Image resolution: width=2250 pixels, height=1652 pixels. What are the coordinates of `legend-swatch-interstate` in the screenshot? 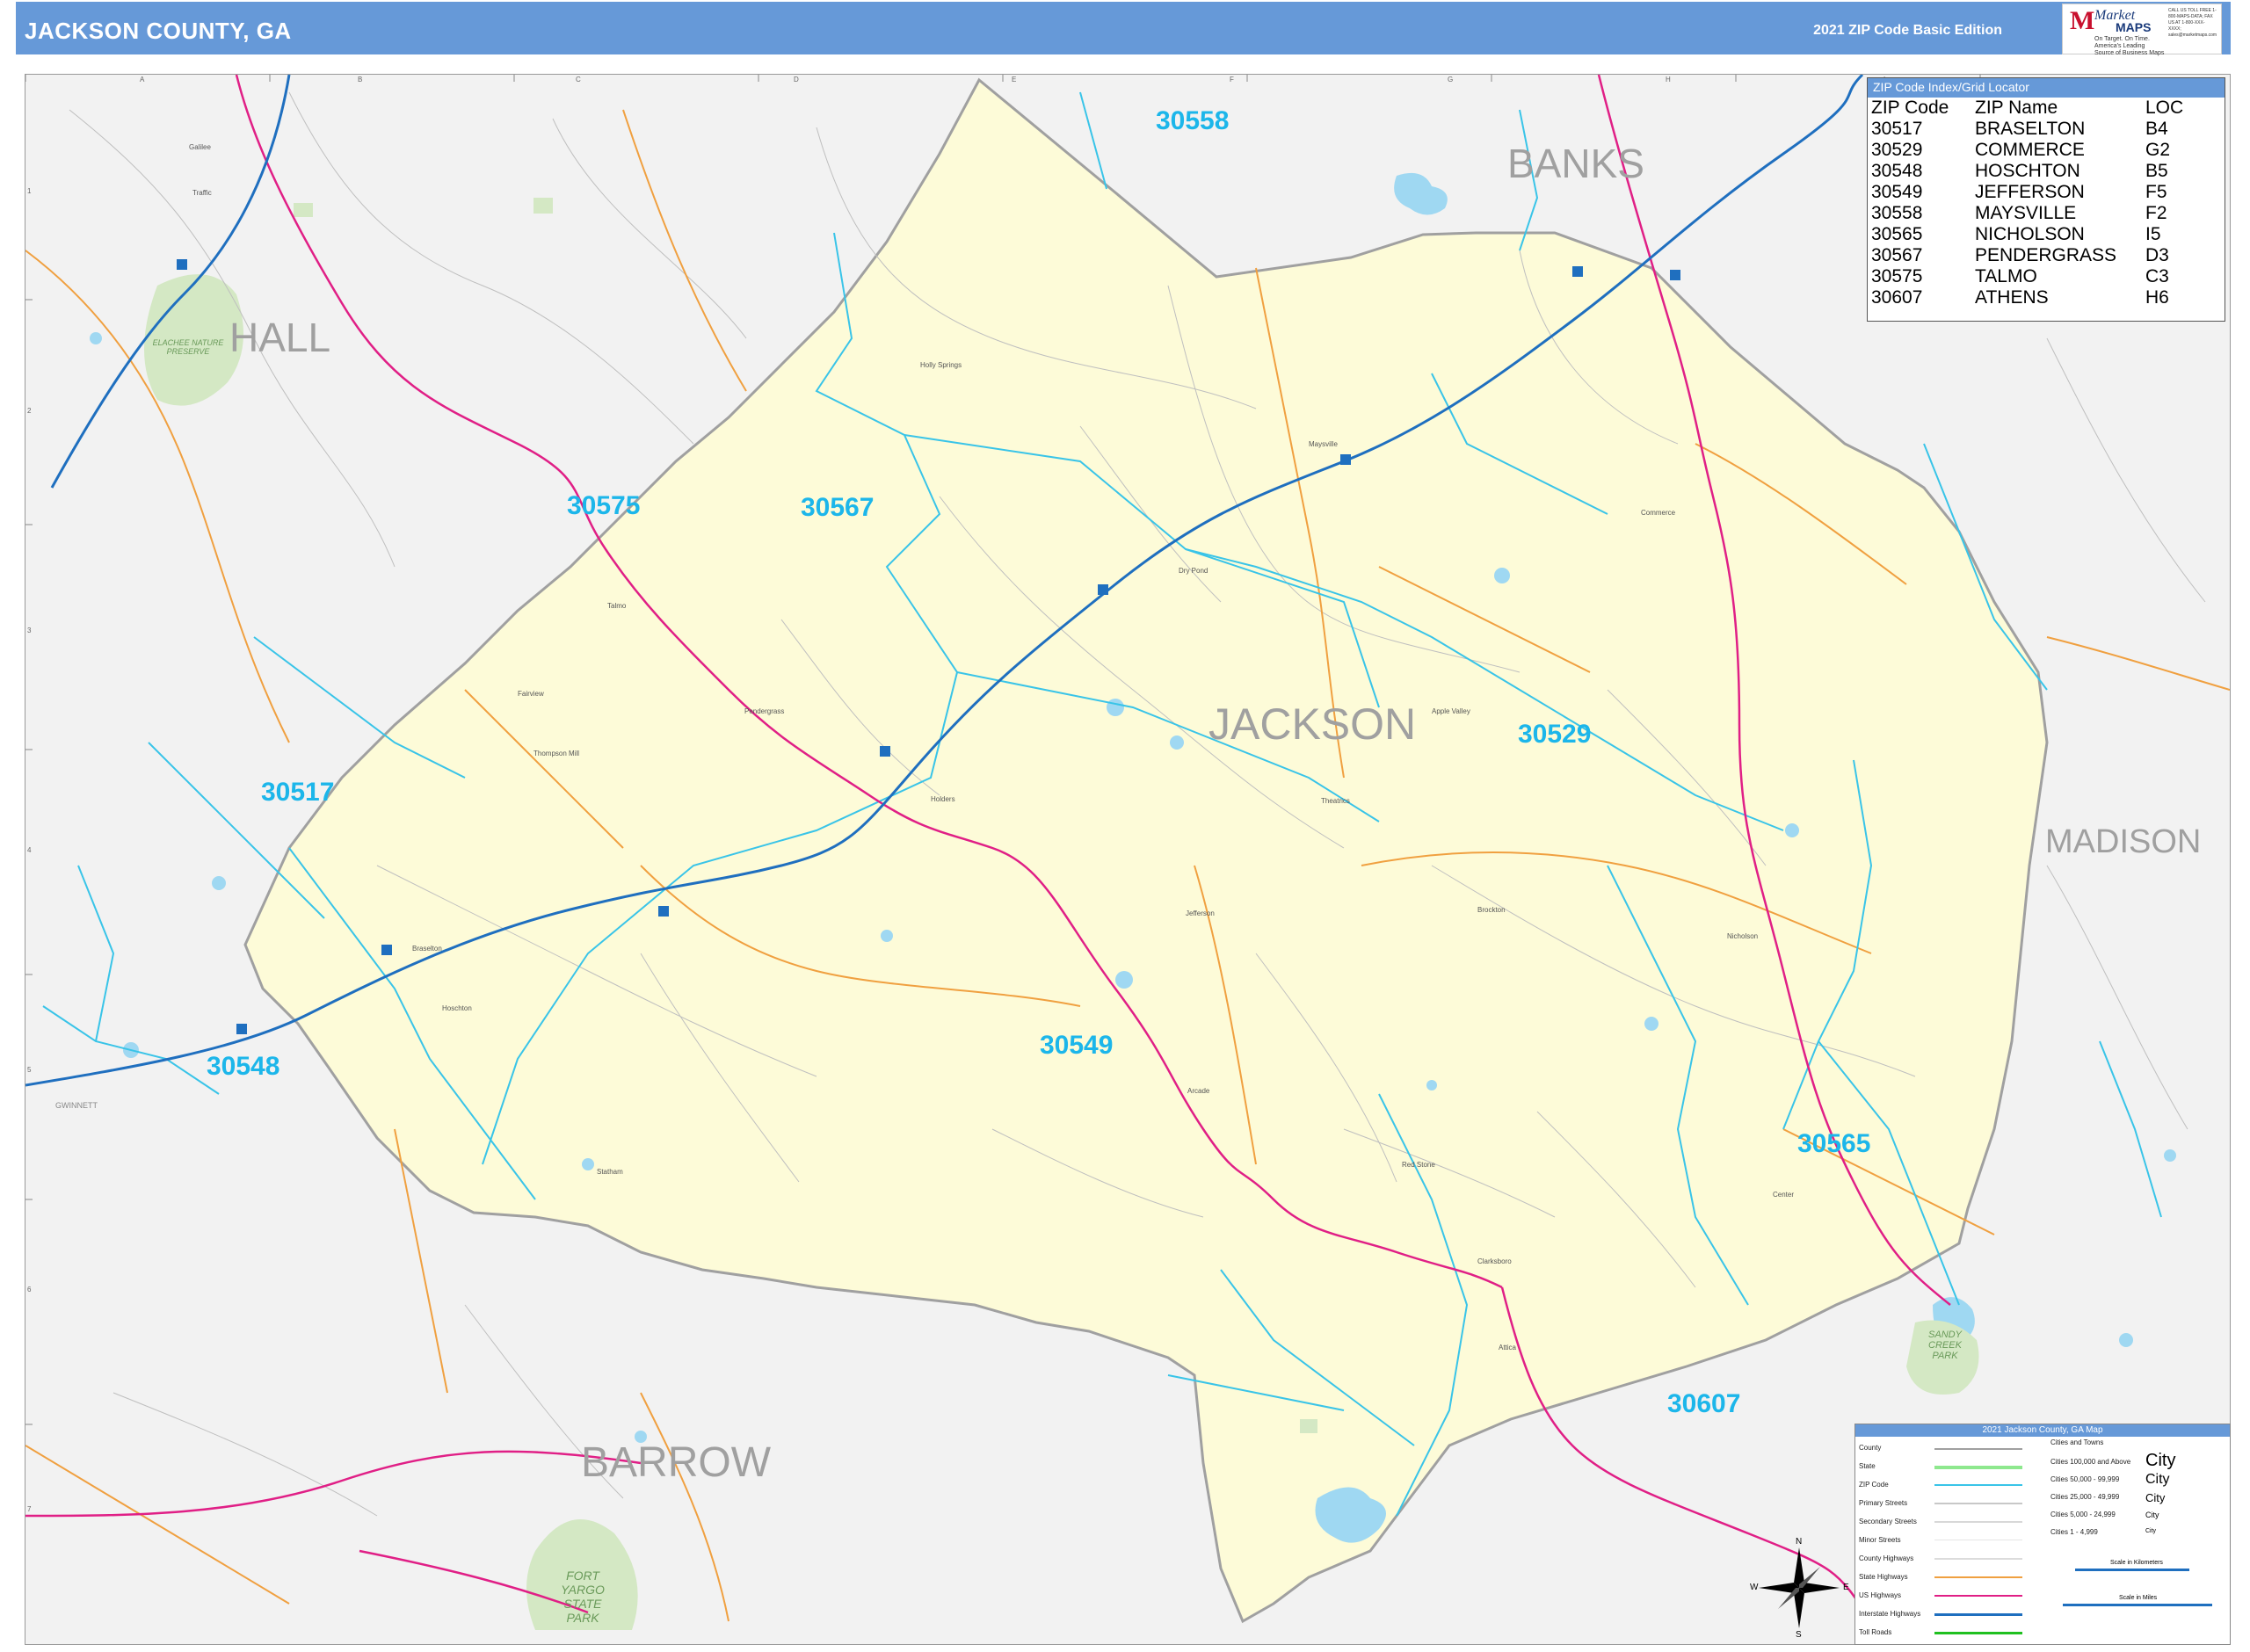 It's located at (1978, 1615).